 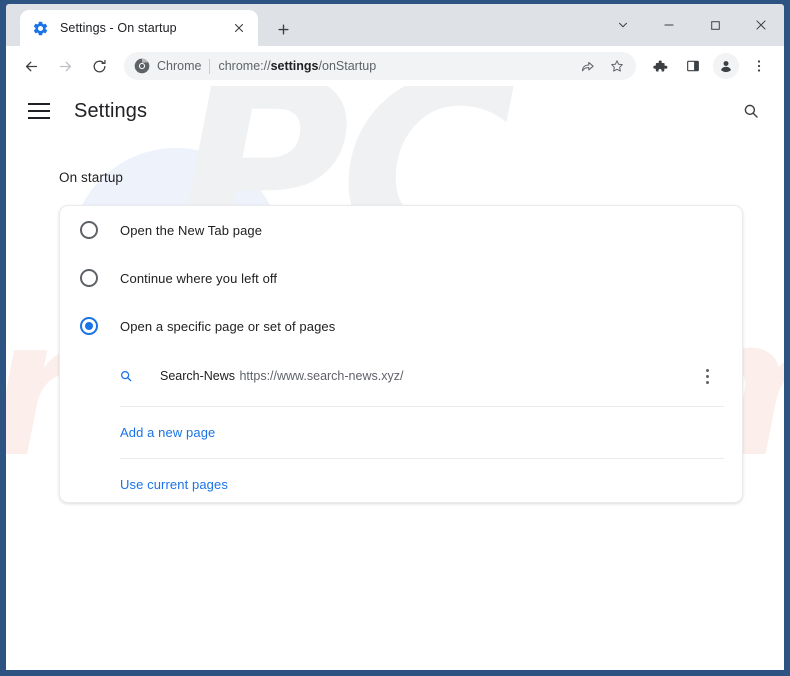 I want to click on puzzle-piece-icon, so click(x=659, y=66).